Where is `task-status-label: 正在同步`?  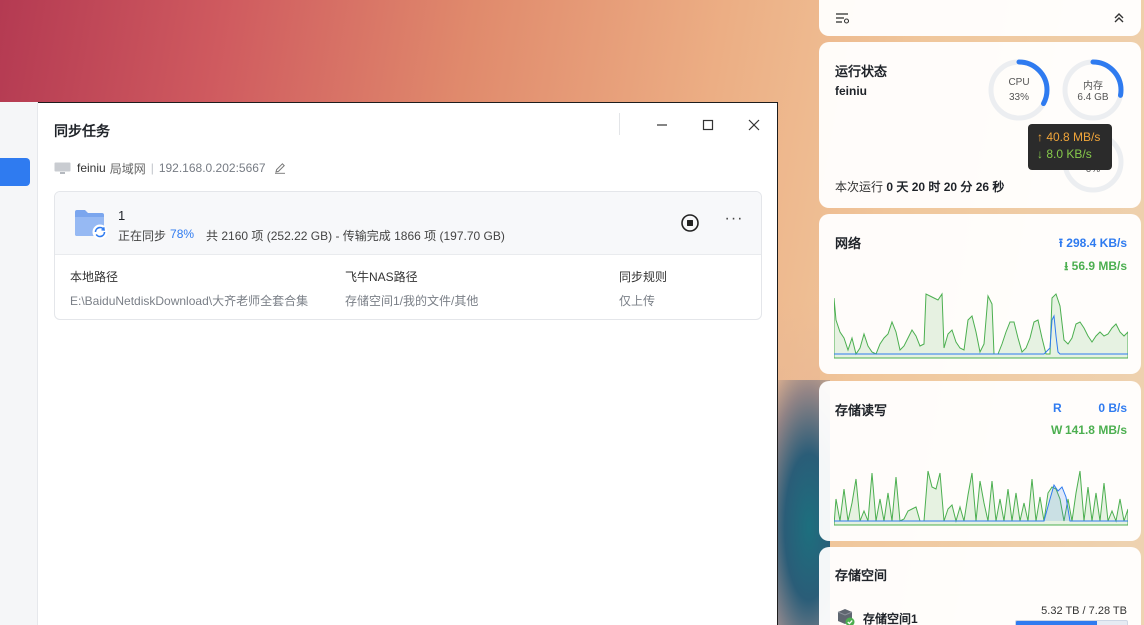 task-status-label: 正在同步 is located at coordinates (142, 236).